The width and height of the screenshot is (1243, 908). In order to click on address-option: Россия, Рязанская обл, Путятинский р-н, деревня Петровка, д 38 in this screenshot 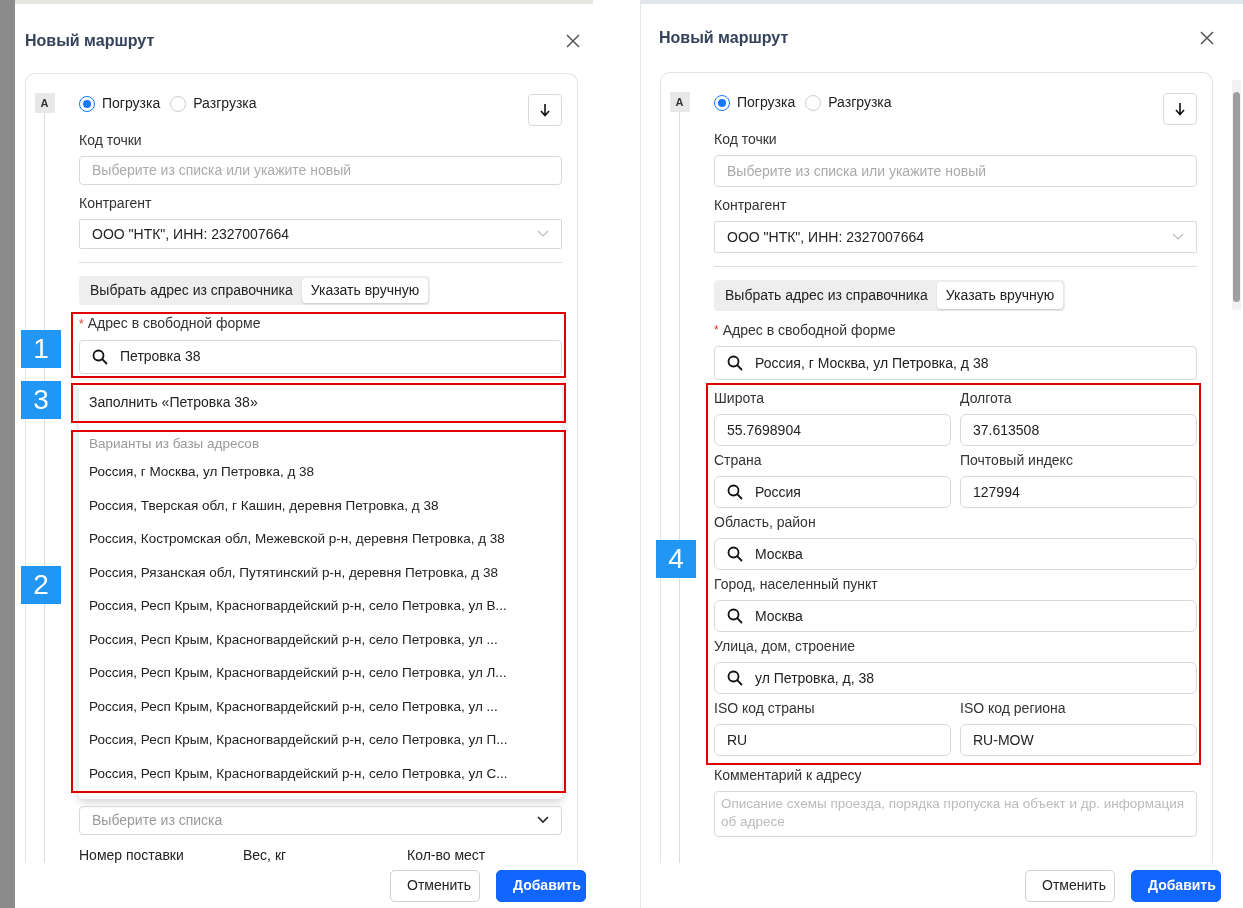, I will do `click(320, 573)`.